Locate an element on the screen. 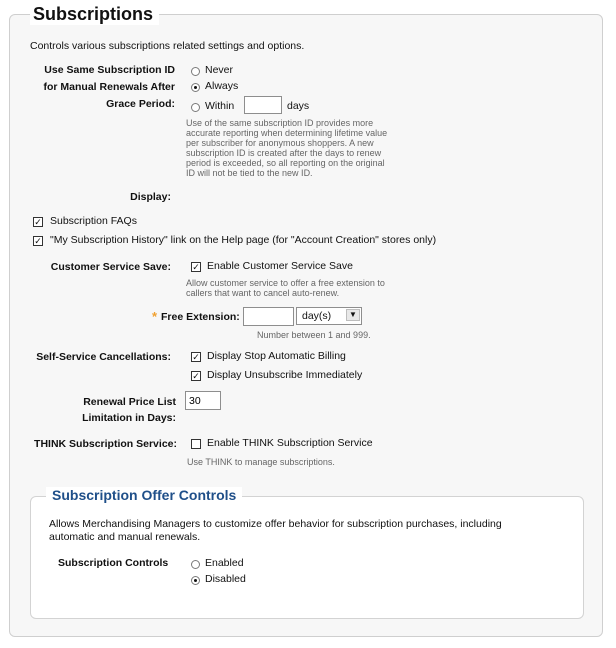 Image resolution: width=616 pixels, height=648 pixels. stop-billing-checkbox: ✓ is located at coordinates (196, 357).